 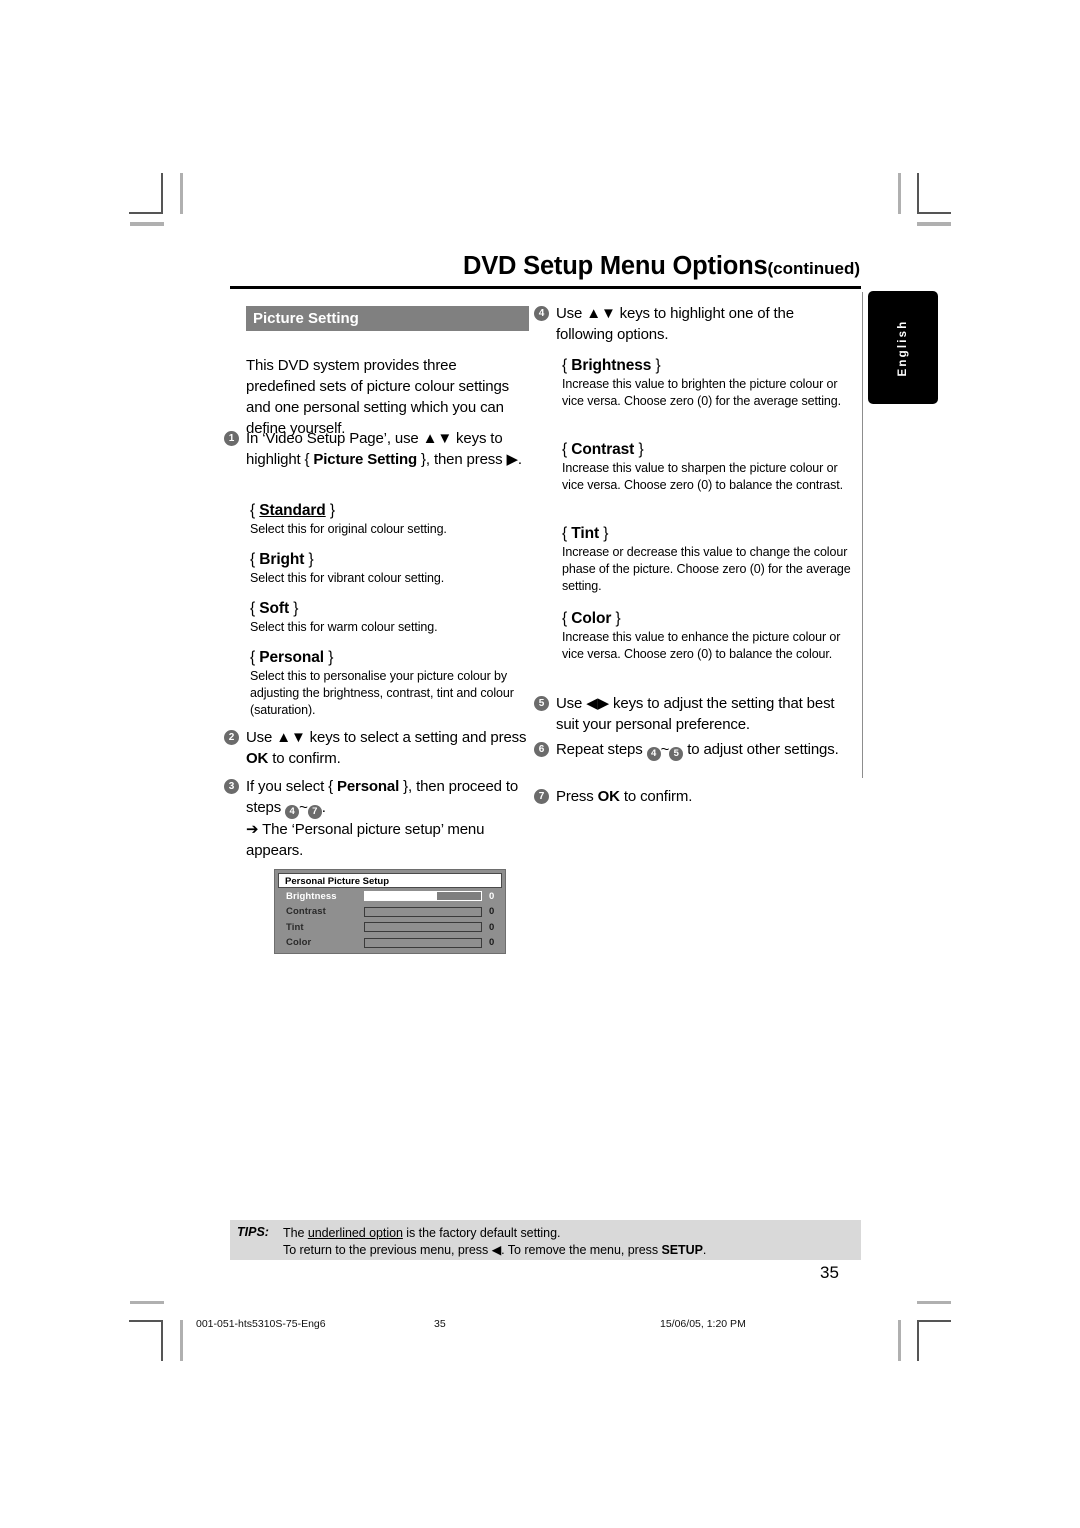 I want to click on trim-mark-bottom-right, so click(x=899, y=1340).